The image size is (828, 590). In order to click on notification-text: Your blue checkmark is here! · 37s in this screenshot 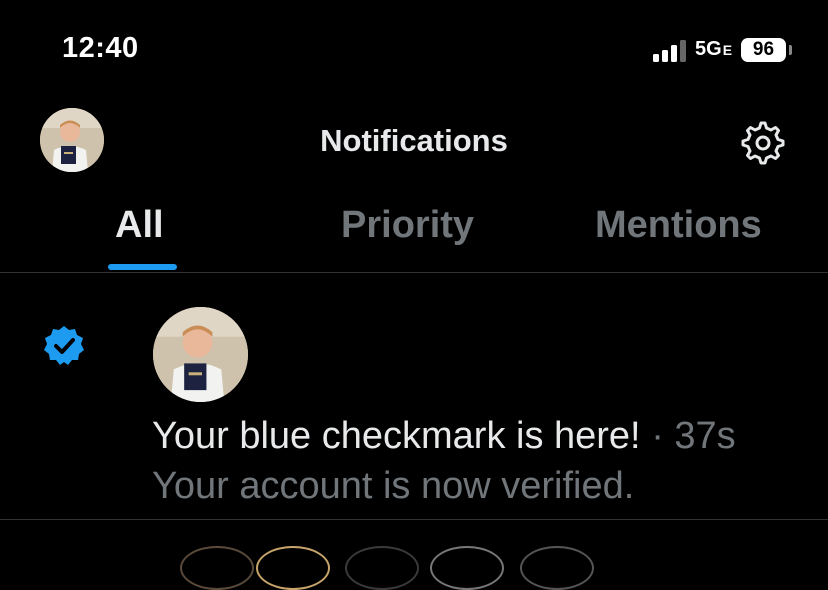, I will do `click(444, 436)`.